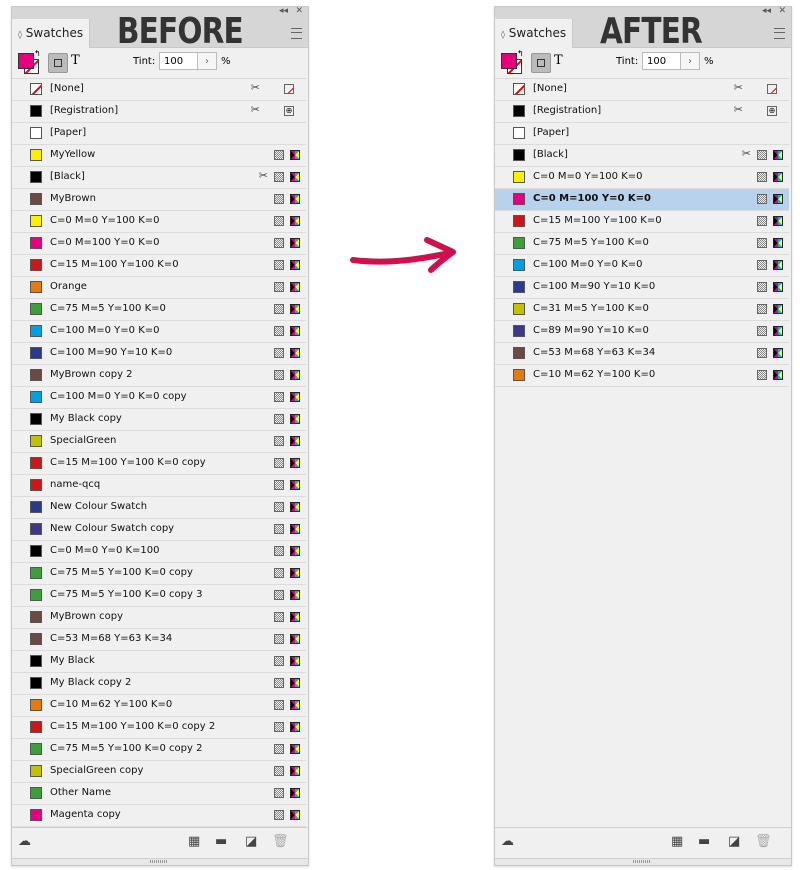  I want to click on swatch-row: My Black copy, so click(159, 420).